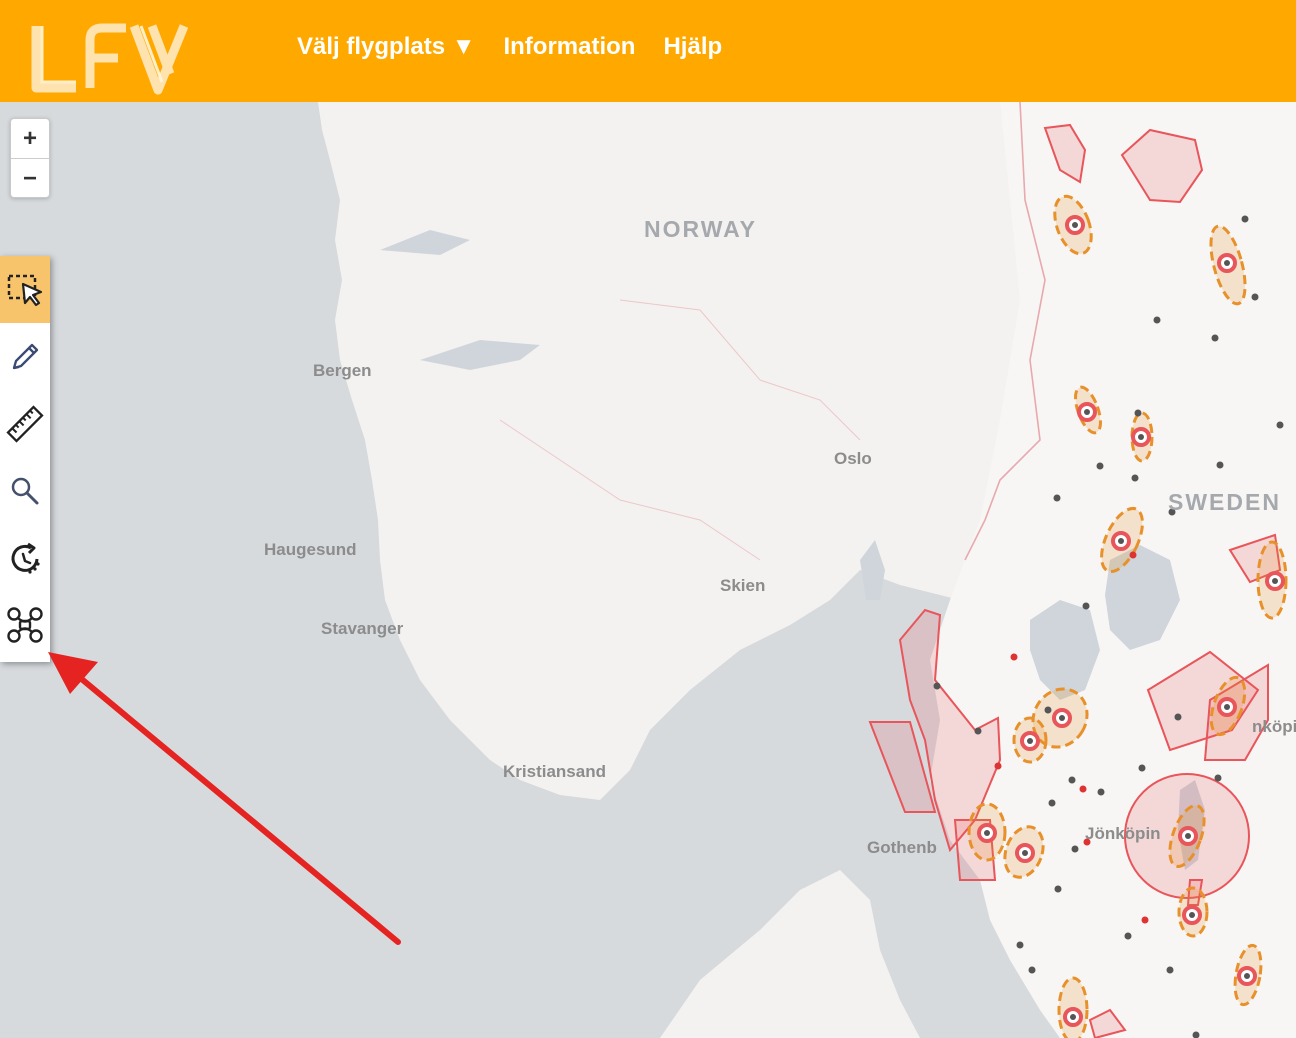 The image size is (1296, 1038). What do you see at coordinates (902, 847) in the screenshot?
I see `label-gothenburg: Gothenb` at bounding box center [902, 847].